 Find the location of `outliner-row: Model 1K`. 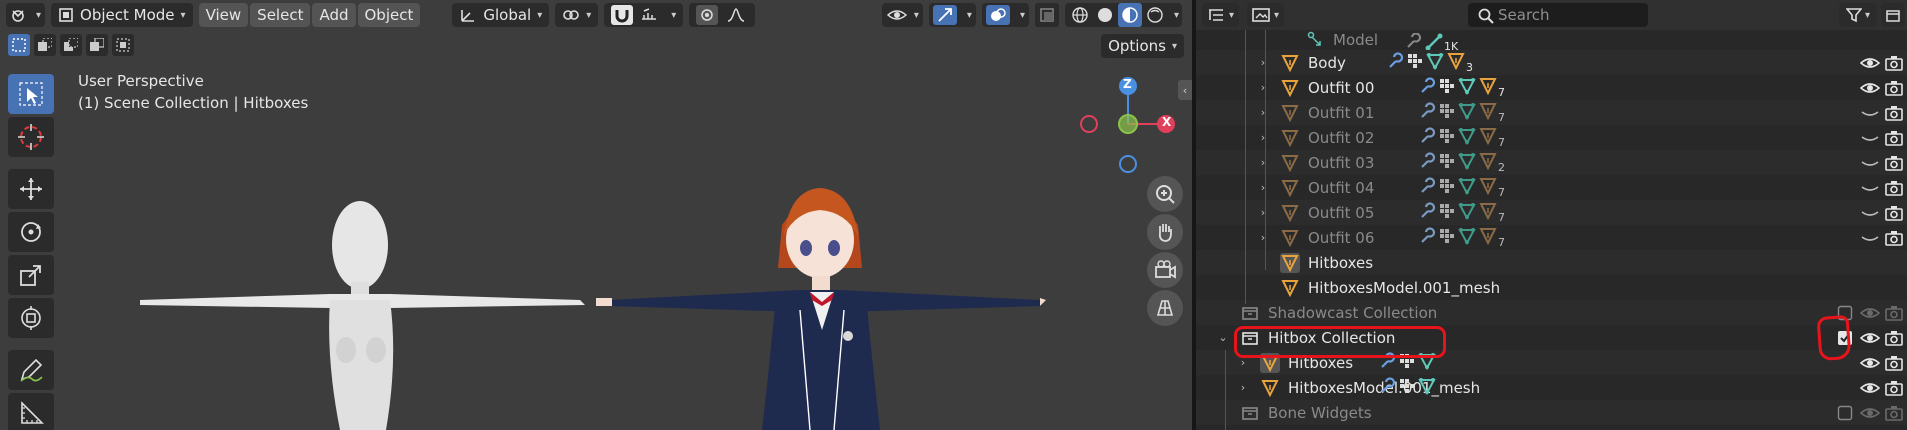

outliner-row: Model 1K is located at coordinates (1551, 41).